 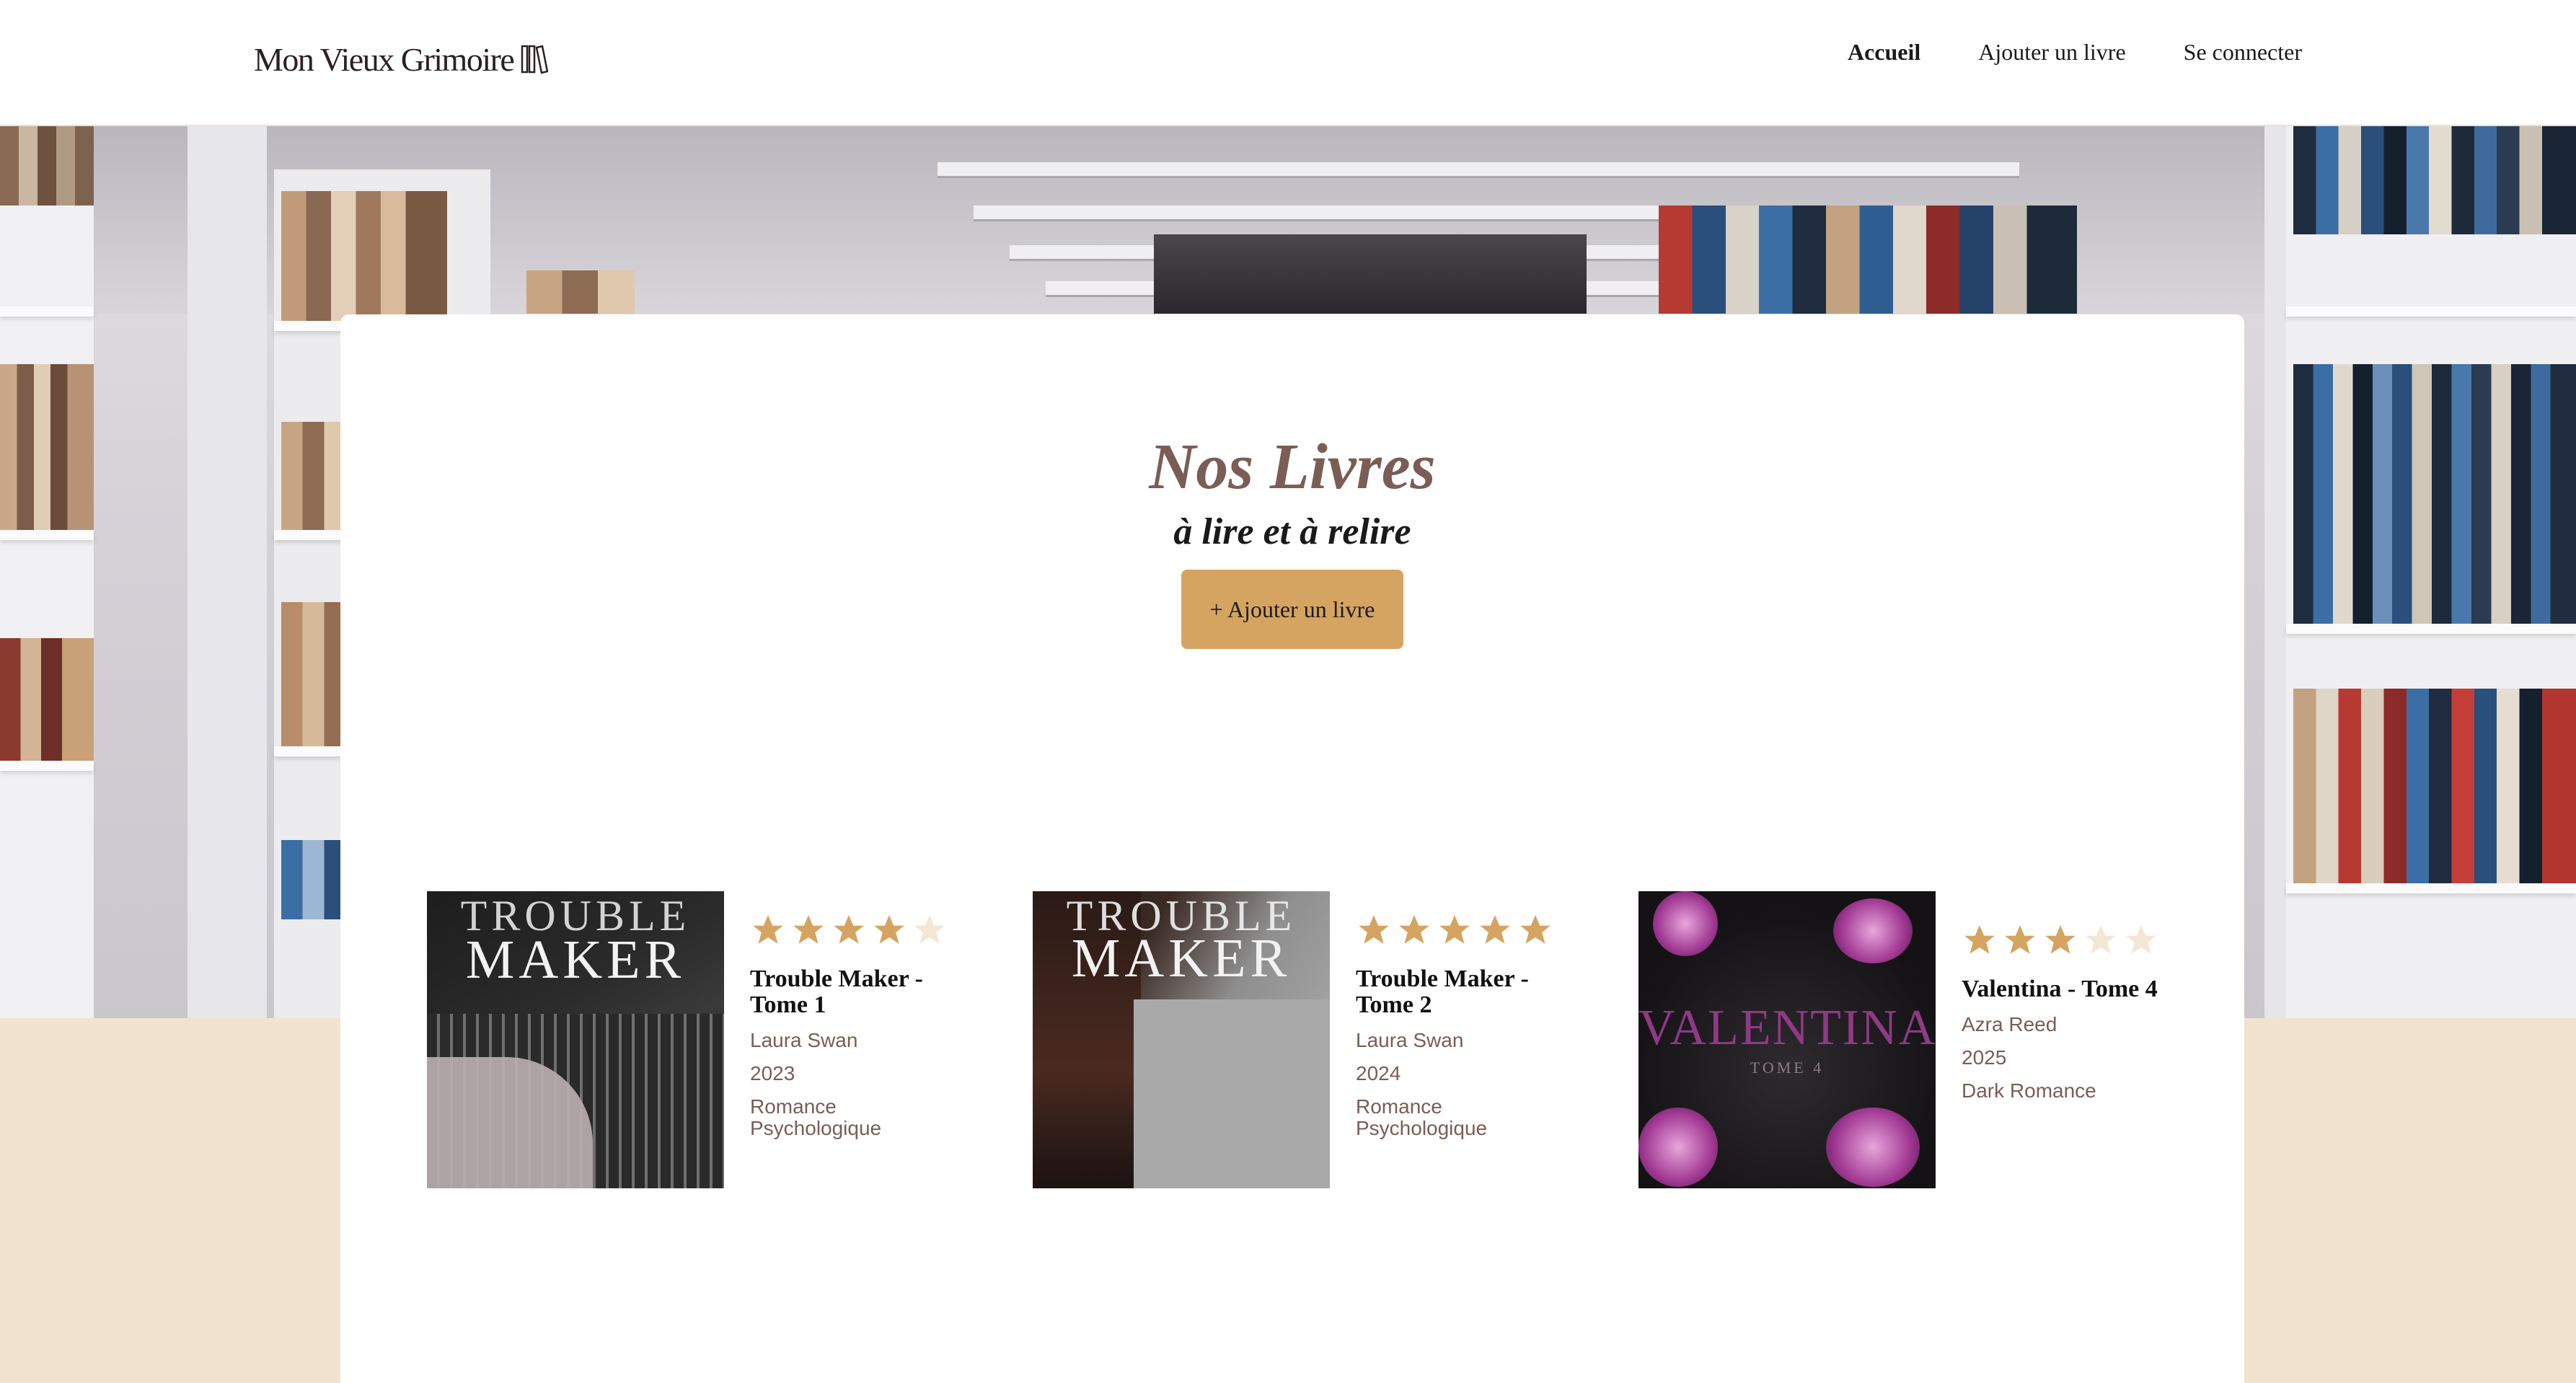 What do you see at coordinates (1292, 609) in the screenshot?
I see `add-book-button: + Ajouter un livre` at bounding box center [1292, 609].